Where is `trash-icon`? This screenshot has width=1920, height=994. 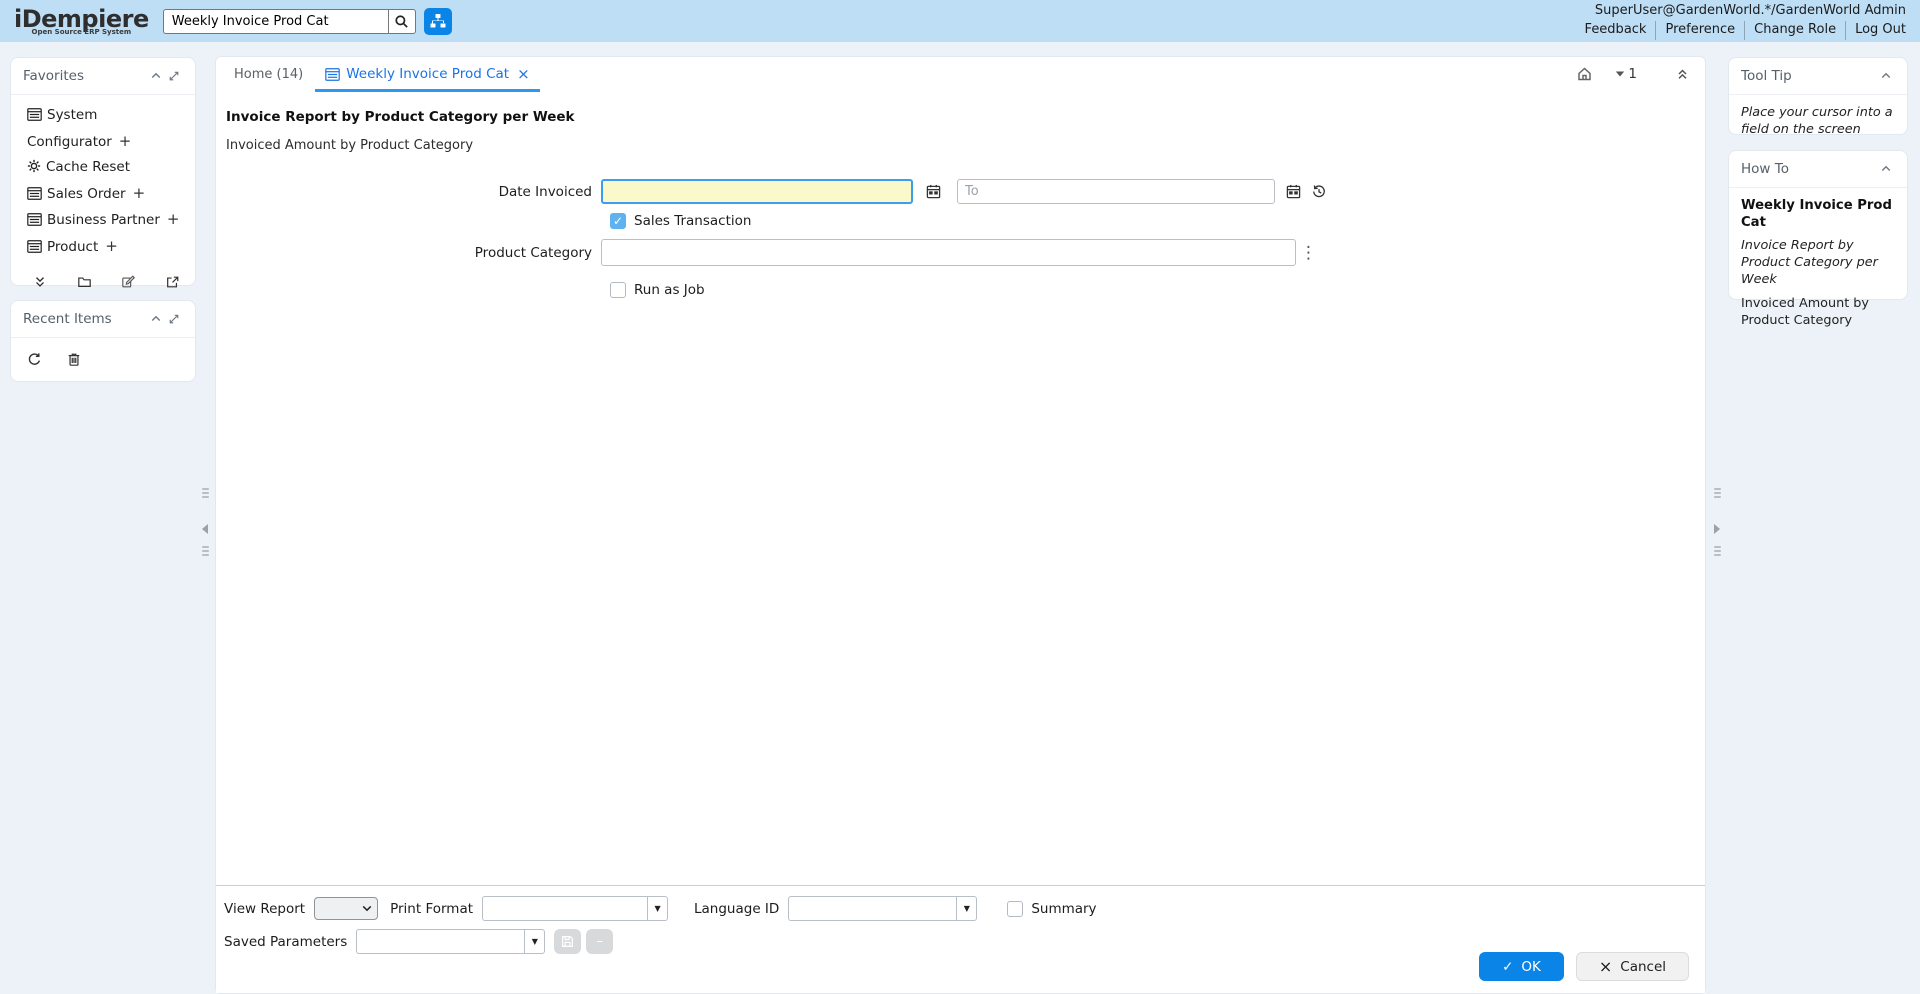 trash-icon is located at coordinates (74, 359).